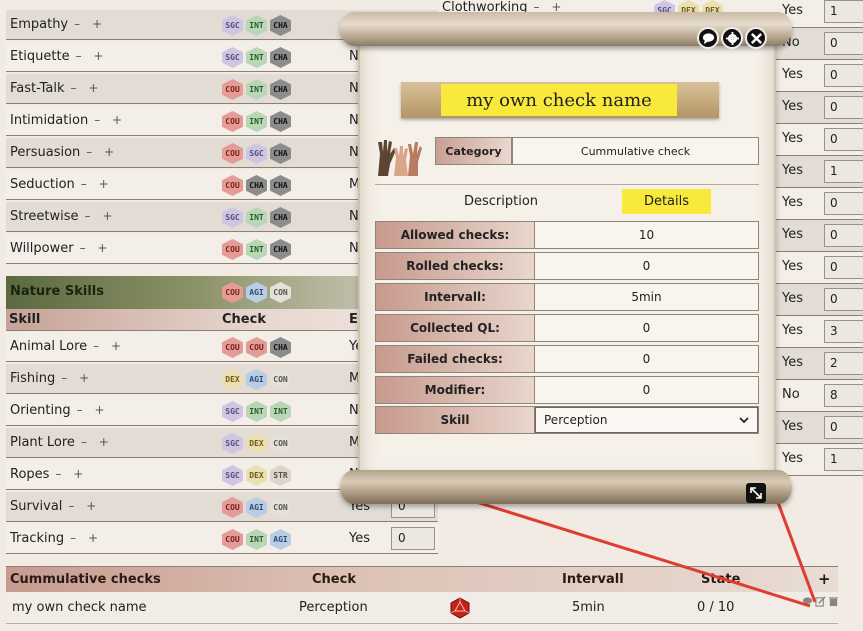  What do you see at coordinates (280, 507) in the screenshot?
I see `attribute-con-icon: CON` at bounding box center [280, 507].